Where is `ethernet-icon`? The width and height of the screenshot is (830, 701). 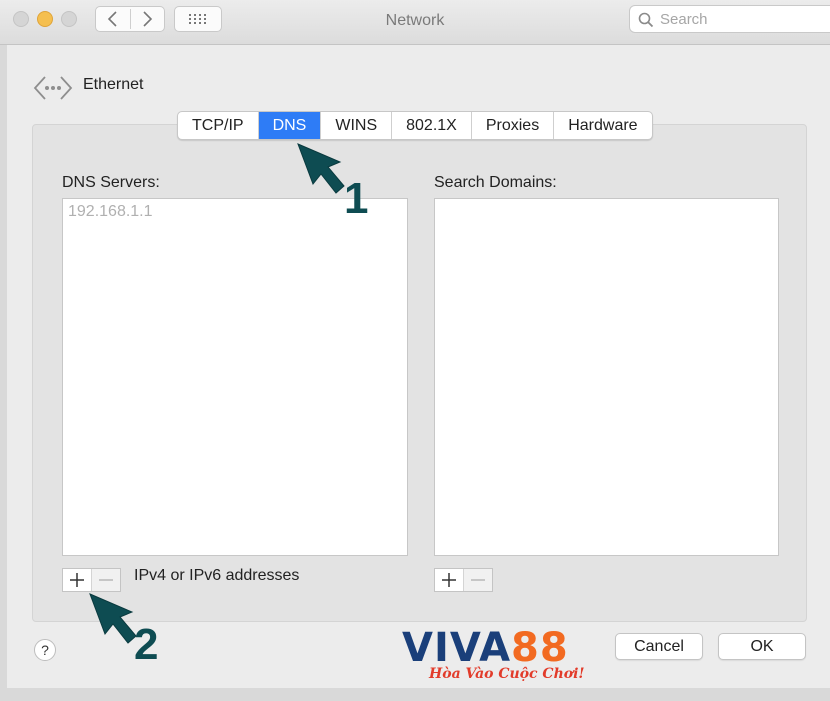
ethernet-icon is located at coordinates (53, 88).